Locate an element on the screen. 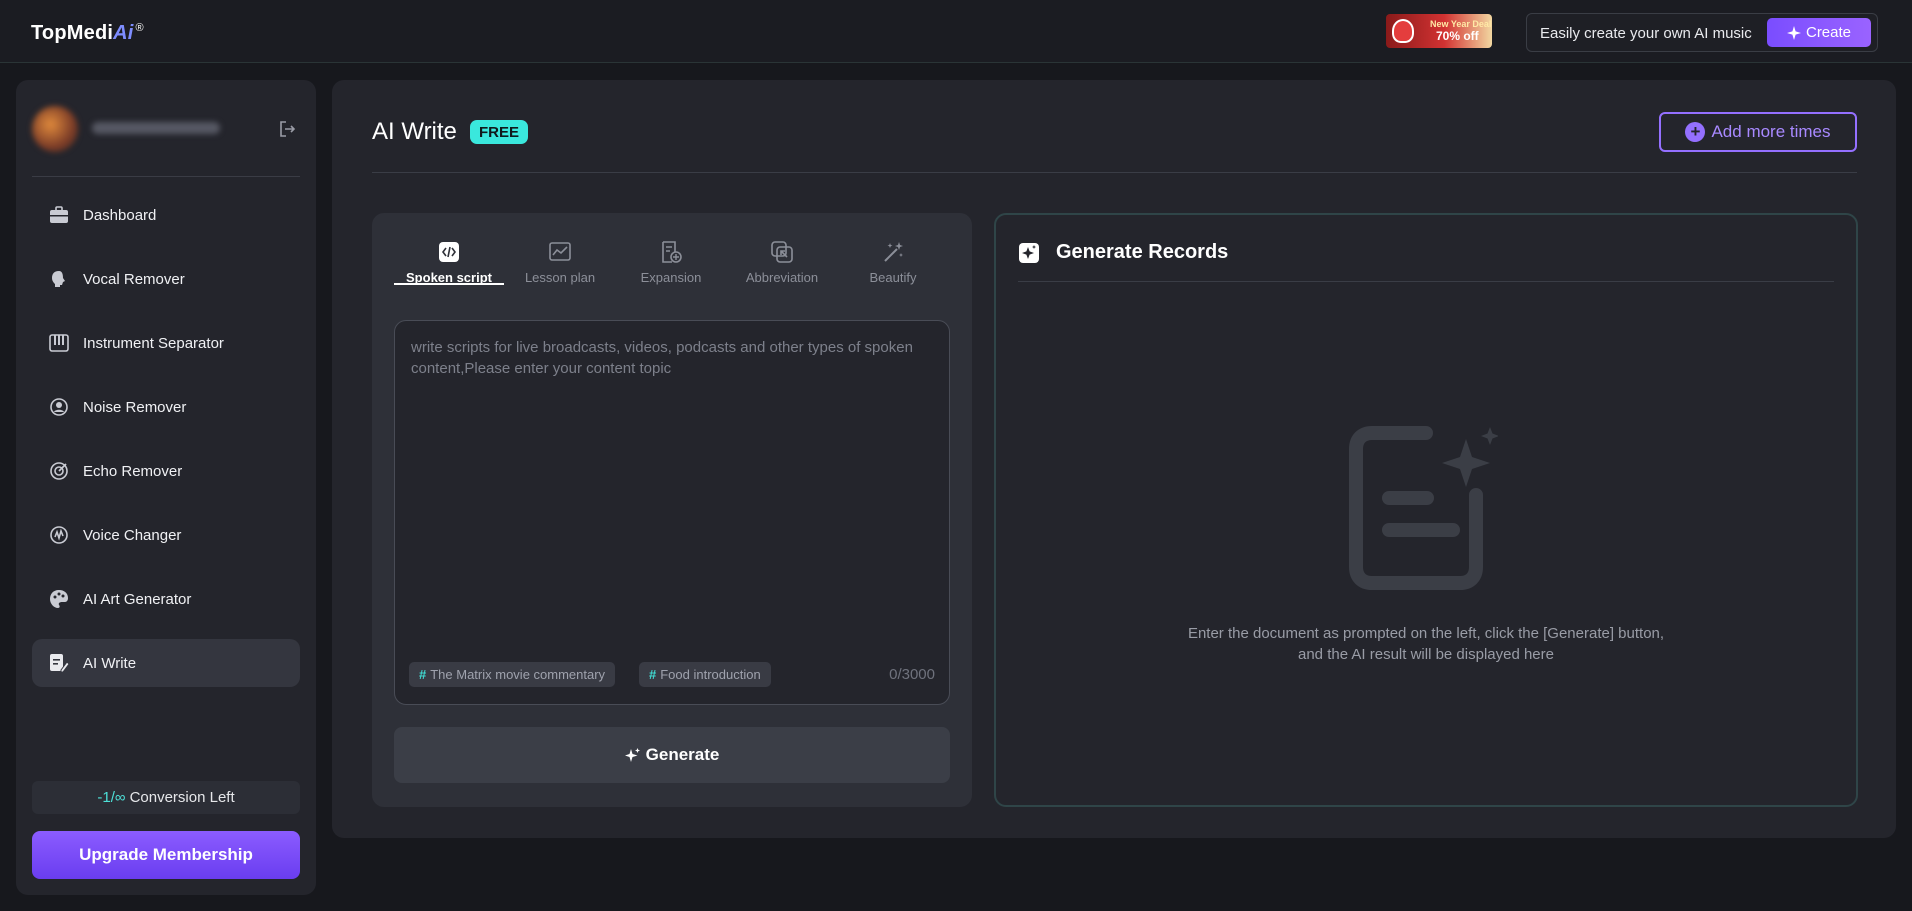  sidebar-item-label: AI Art Generator is located at coordinates (137, 599).